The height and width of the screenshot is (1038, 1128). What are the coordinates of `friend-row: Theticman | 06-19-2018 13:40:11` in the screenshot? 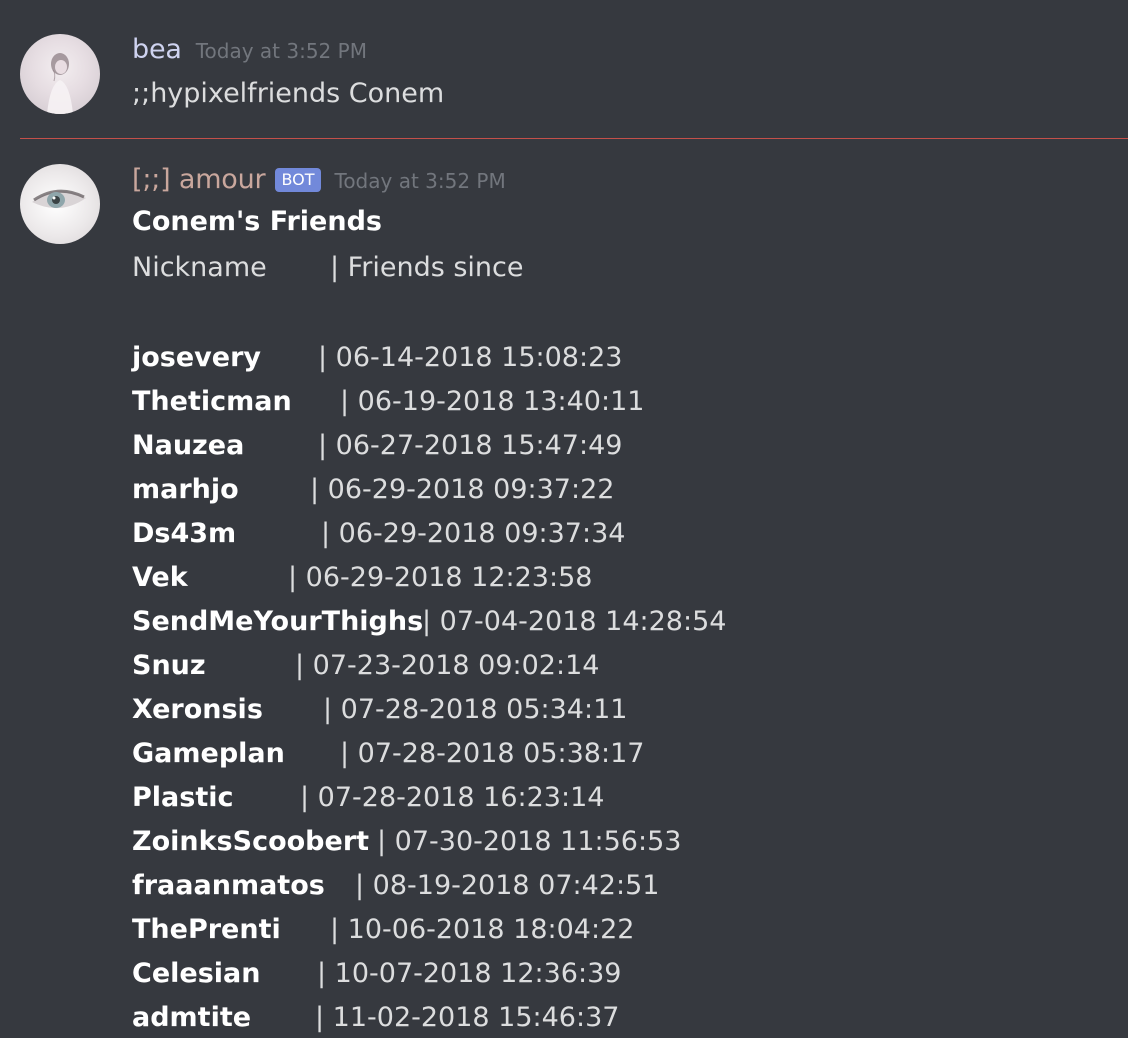 It's located at (429, 406).